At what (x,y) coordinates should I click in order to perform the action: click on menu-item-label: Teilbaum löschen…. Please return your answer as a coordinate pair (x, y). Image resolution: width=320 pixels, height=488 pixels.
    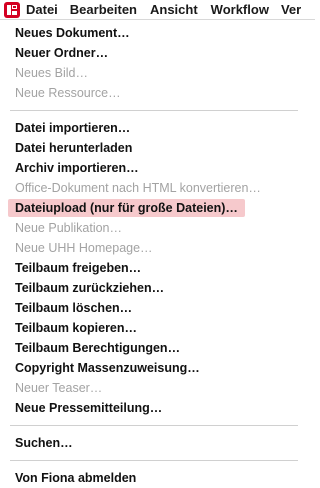
    Looking at the image, I should click on (74, 308).